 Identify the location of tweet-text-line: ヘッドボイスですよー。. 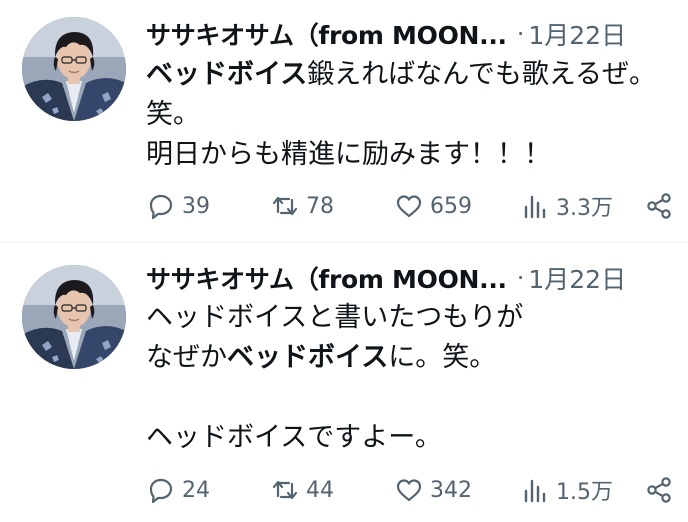
(294, 437).